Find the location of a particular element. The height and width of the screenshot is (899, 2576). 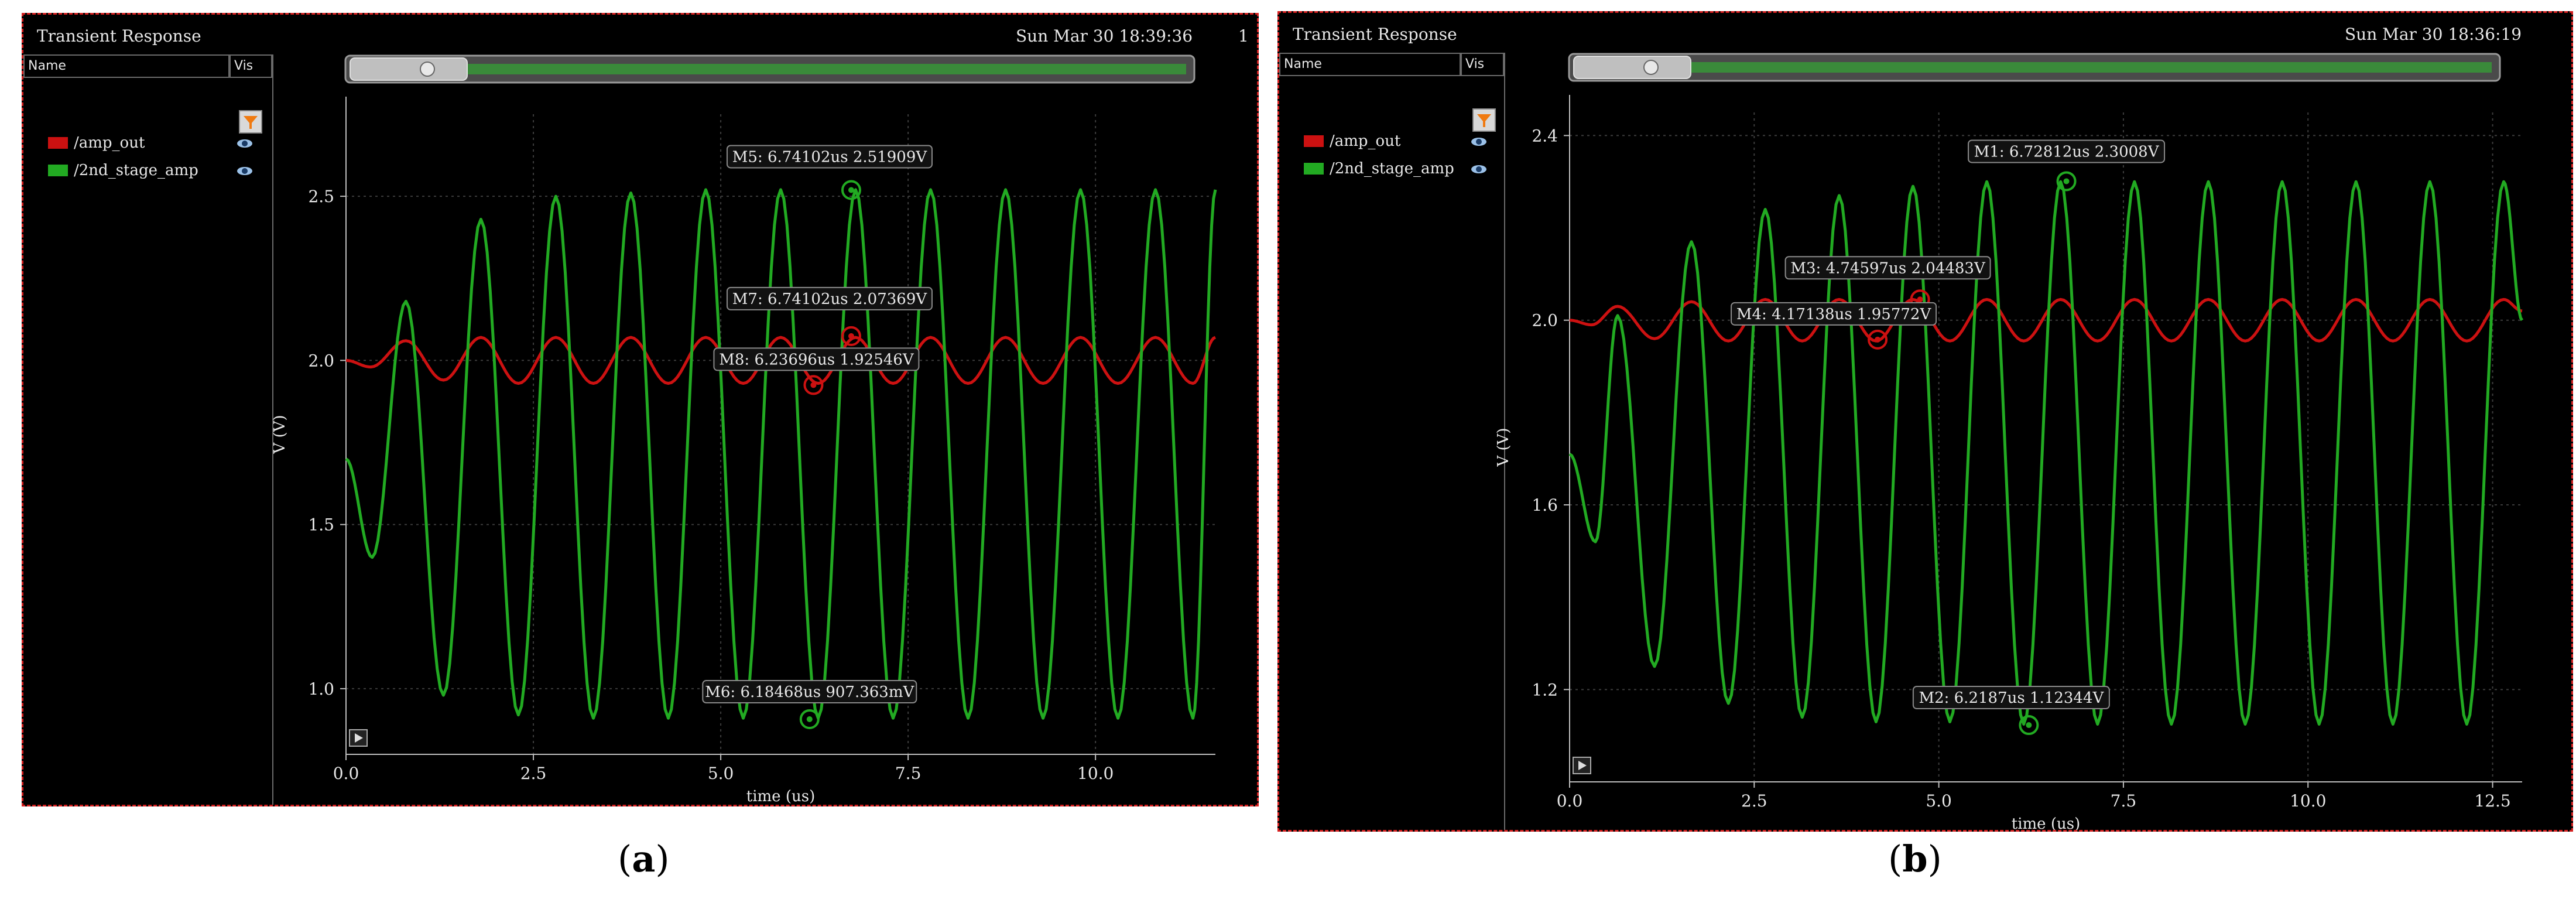

marker: M7: 6.74102us 2.07369V is located at coordinates (829, 316).